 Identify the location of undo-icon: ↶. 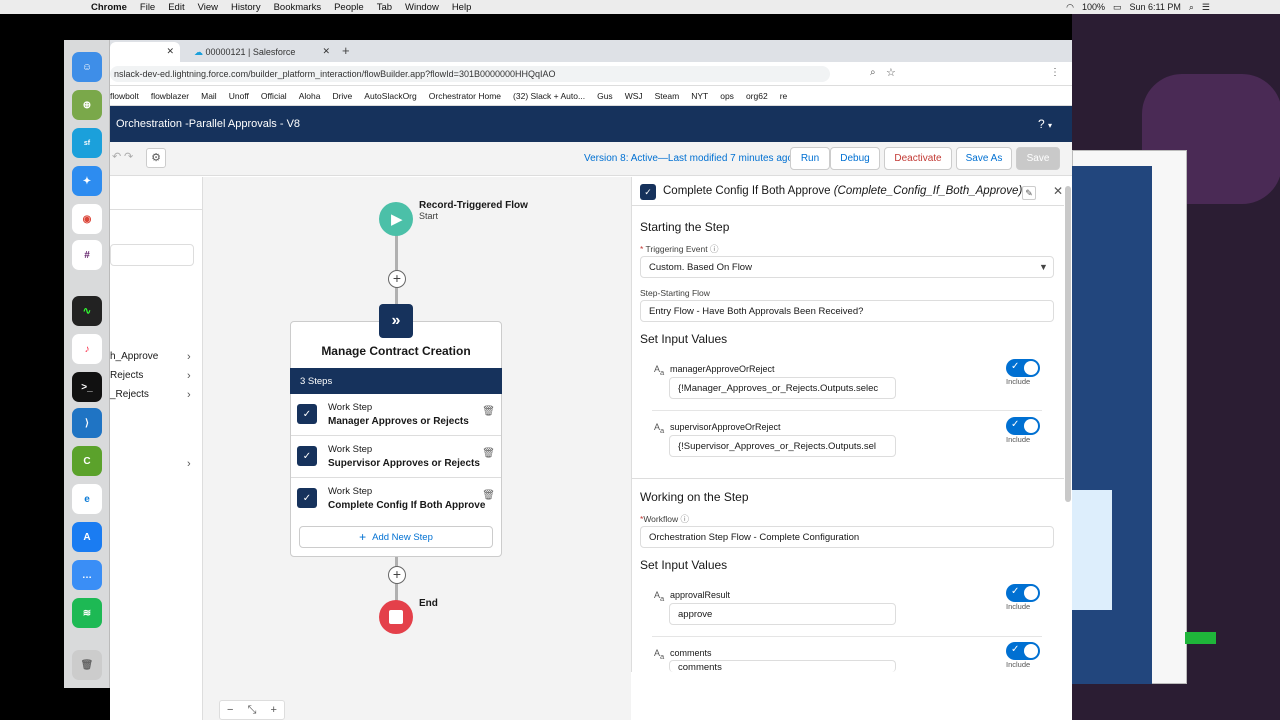
(116, 156).